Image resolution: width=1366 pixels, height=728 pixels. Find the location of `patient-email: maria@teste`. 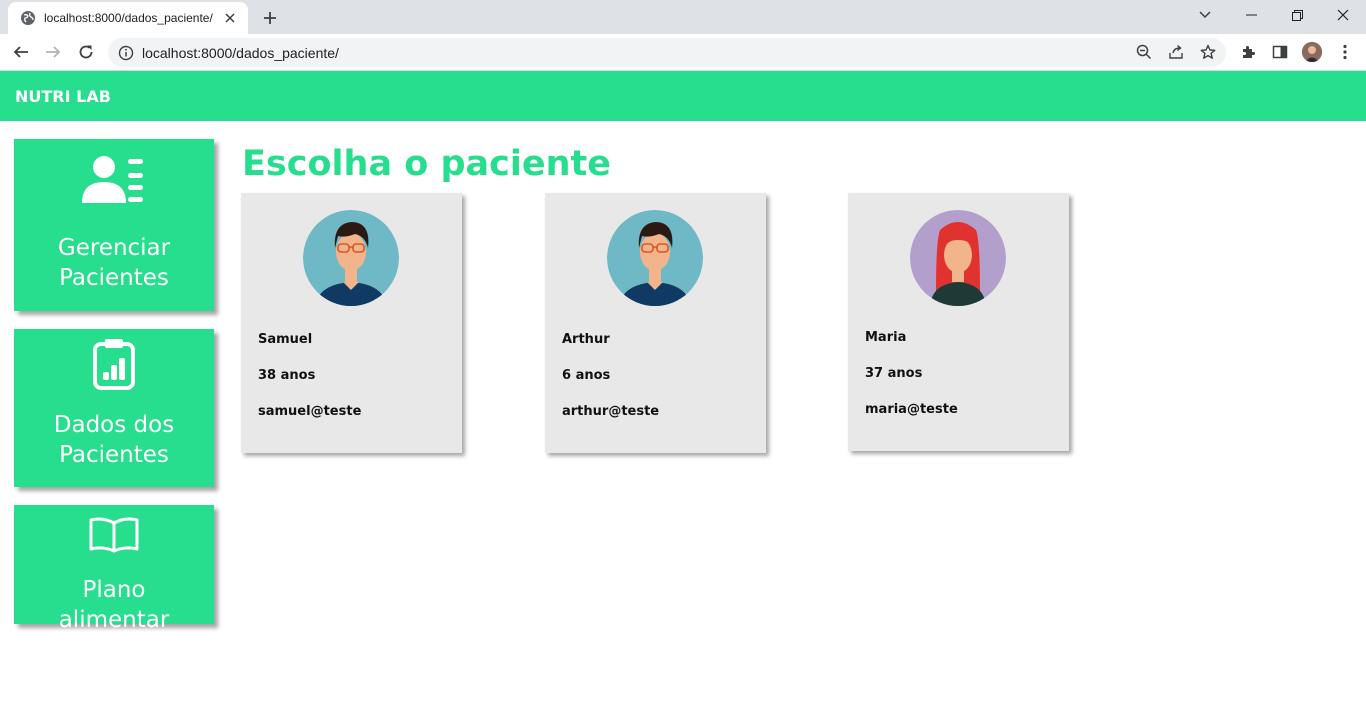

patient-email: maria@teste is located at coordinates (911, 409).